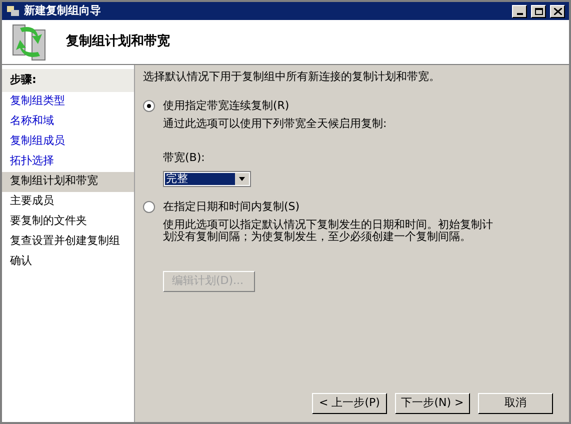 This screenshot has height=424, width=571. I want to click on step-item: 确认, so click(68, 262).